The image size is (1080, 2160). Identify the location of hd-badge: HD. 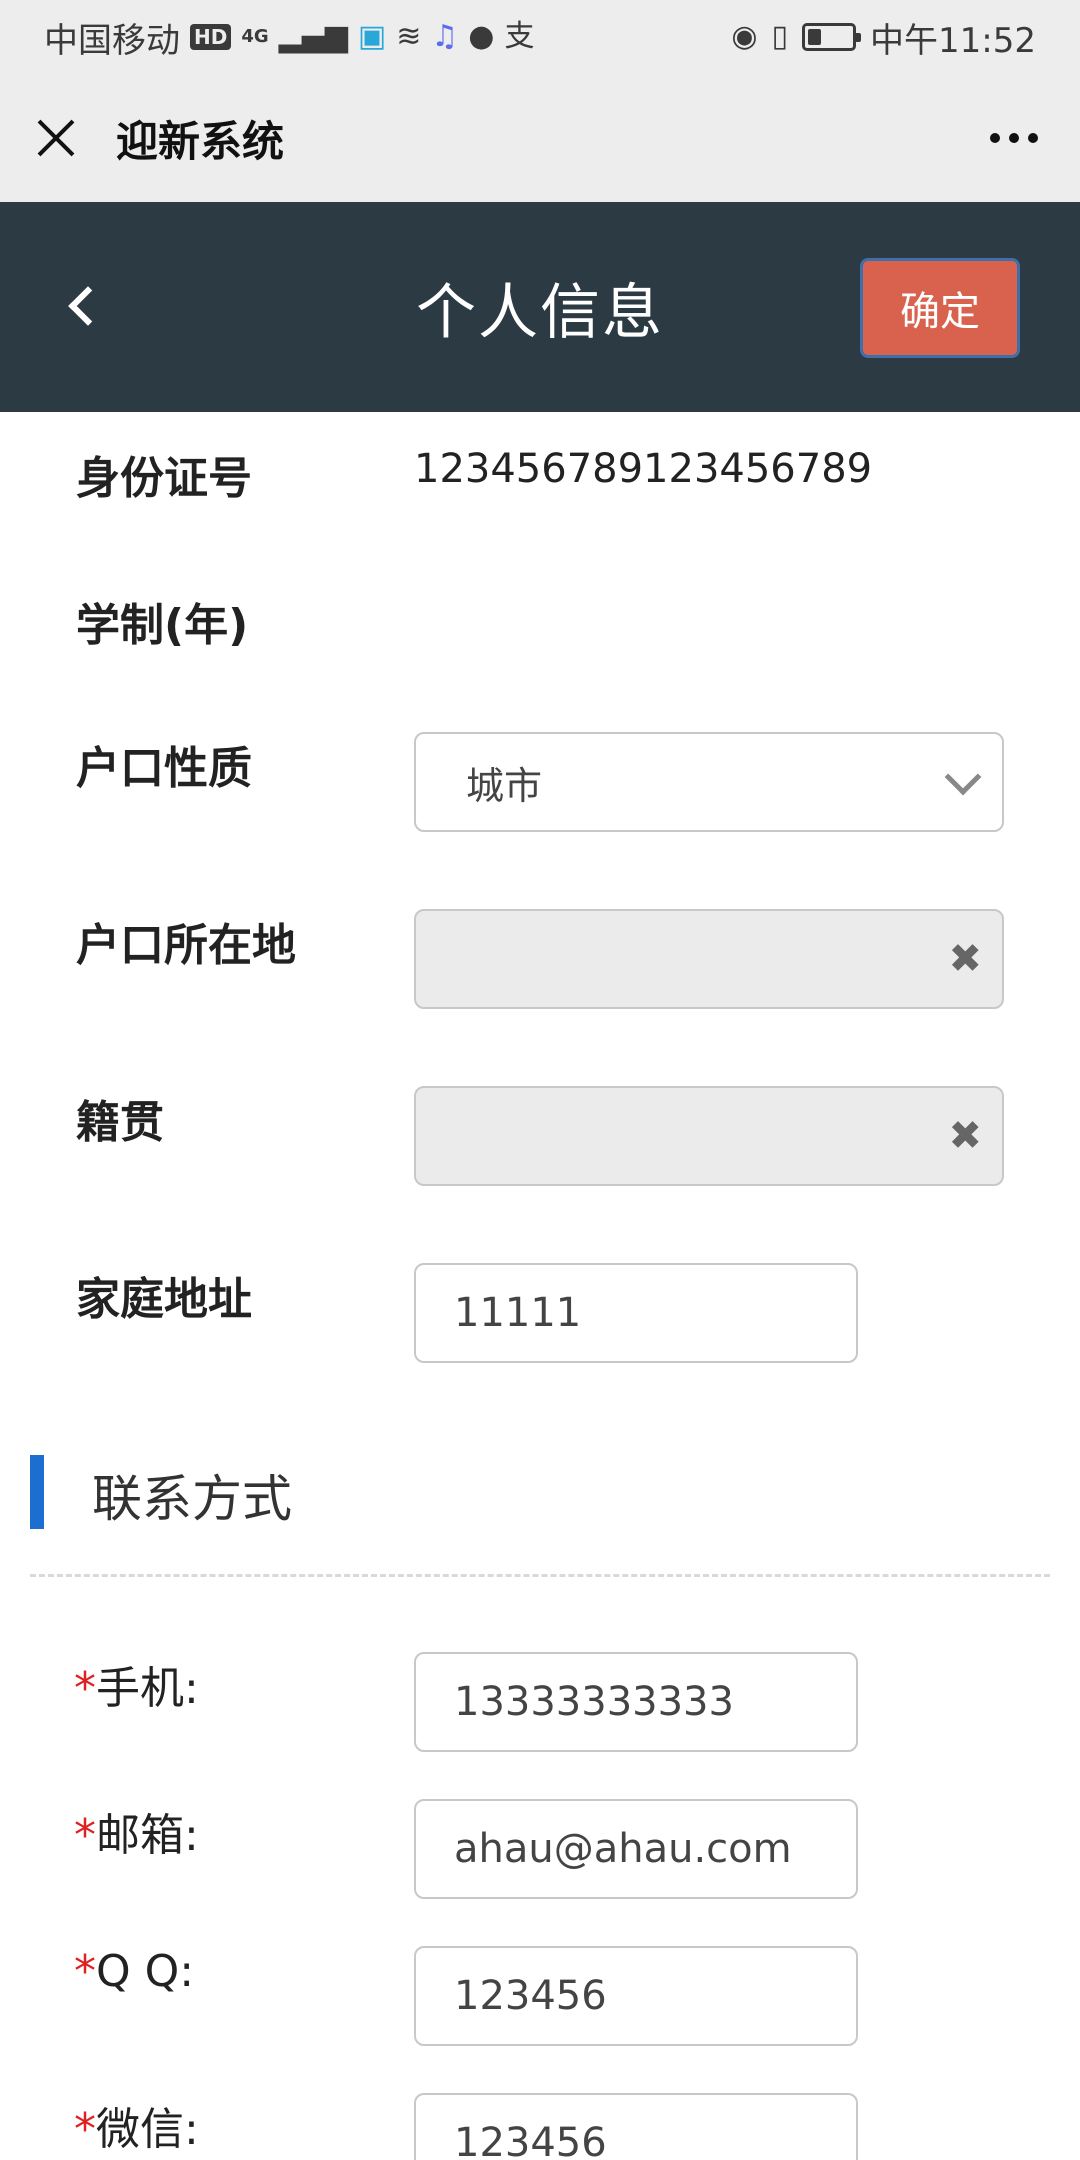
(211, 37).